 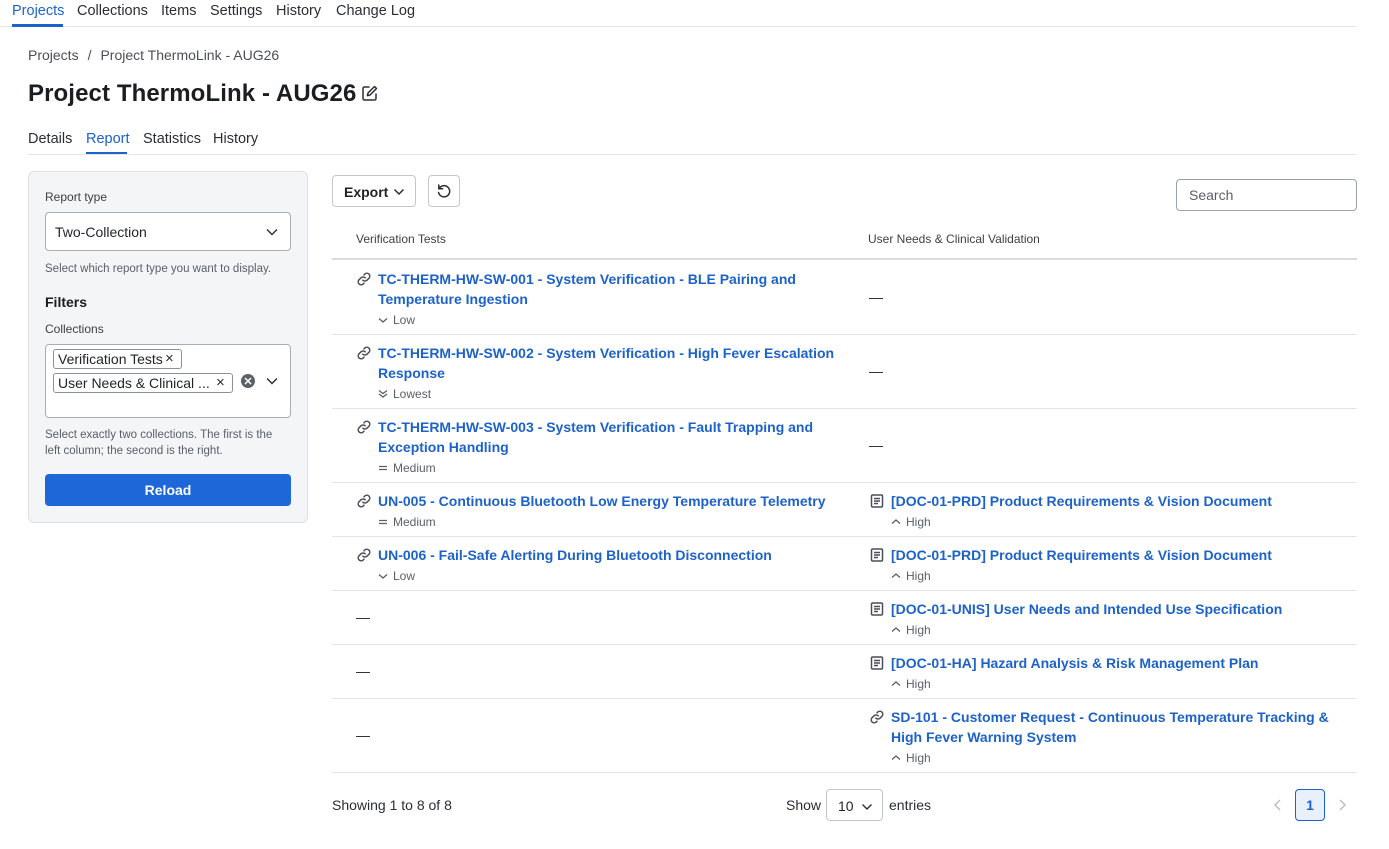 What do you see at coordinates (404, 576) in the screenshot?
I see `priority-text: Low` at bounding box center [404, 576].